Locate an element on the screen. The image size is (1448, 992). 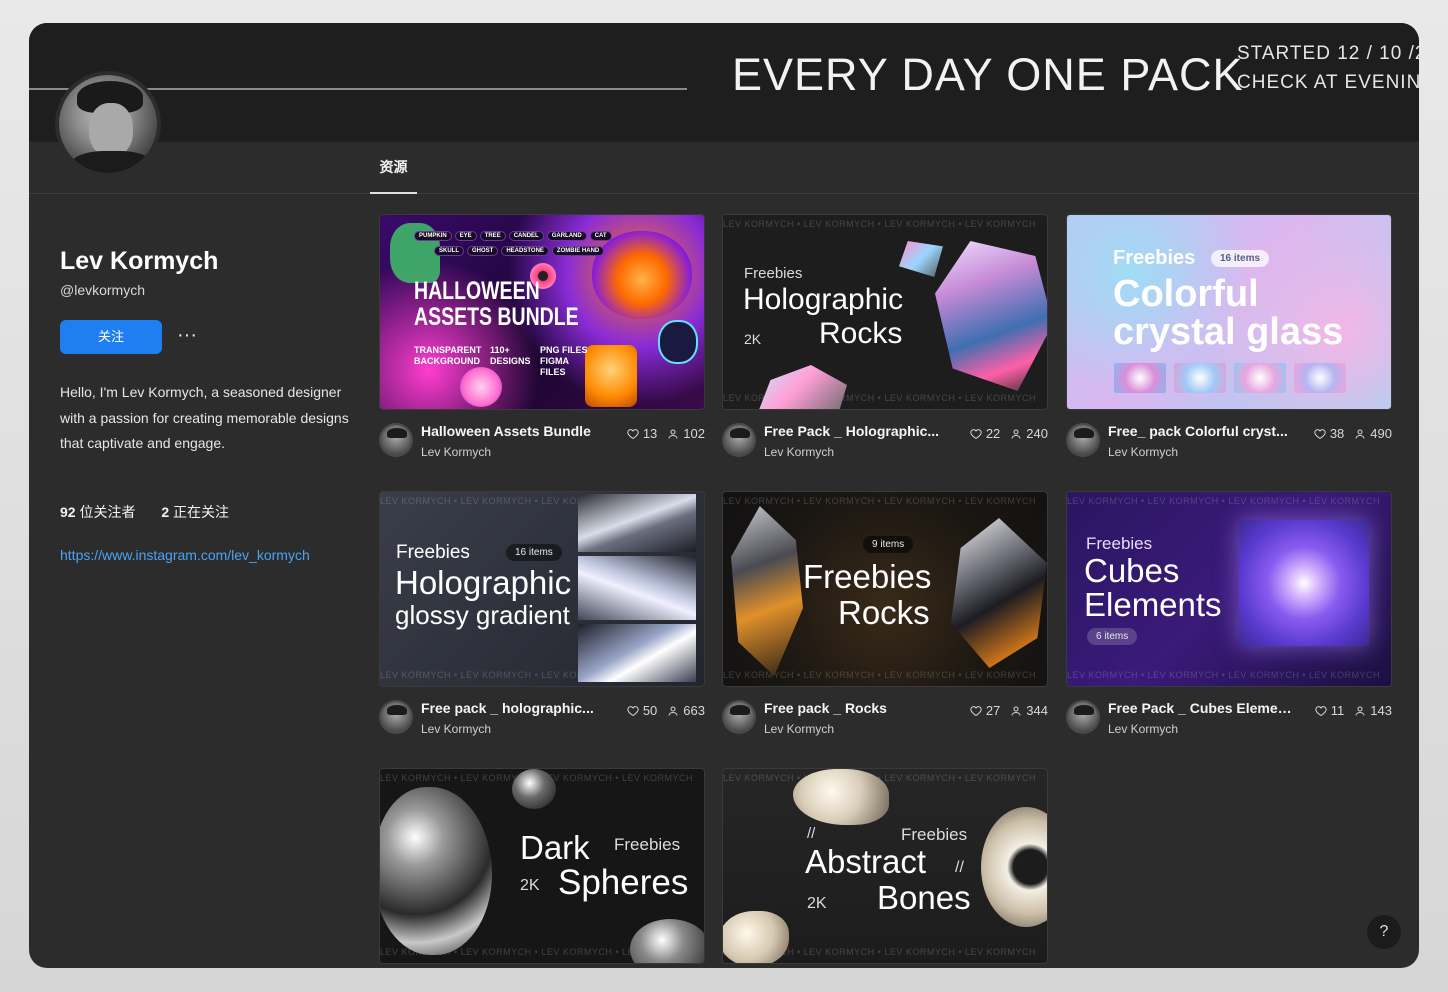
avatar-face-shape is located at coordinates (111, 130).